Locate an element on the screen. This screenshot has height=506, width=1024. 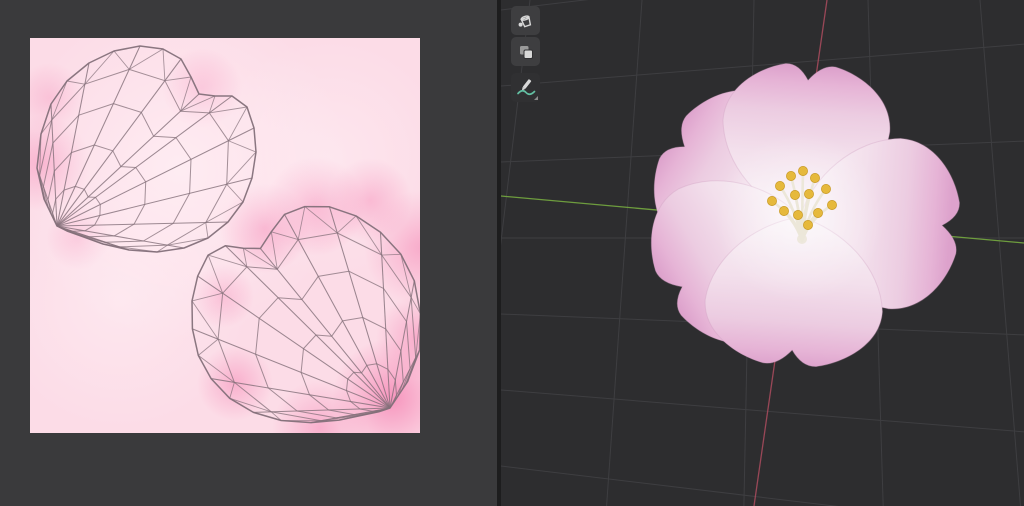
paint-toolbar is located at coordinates (526, 55).